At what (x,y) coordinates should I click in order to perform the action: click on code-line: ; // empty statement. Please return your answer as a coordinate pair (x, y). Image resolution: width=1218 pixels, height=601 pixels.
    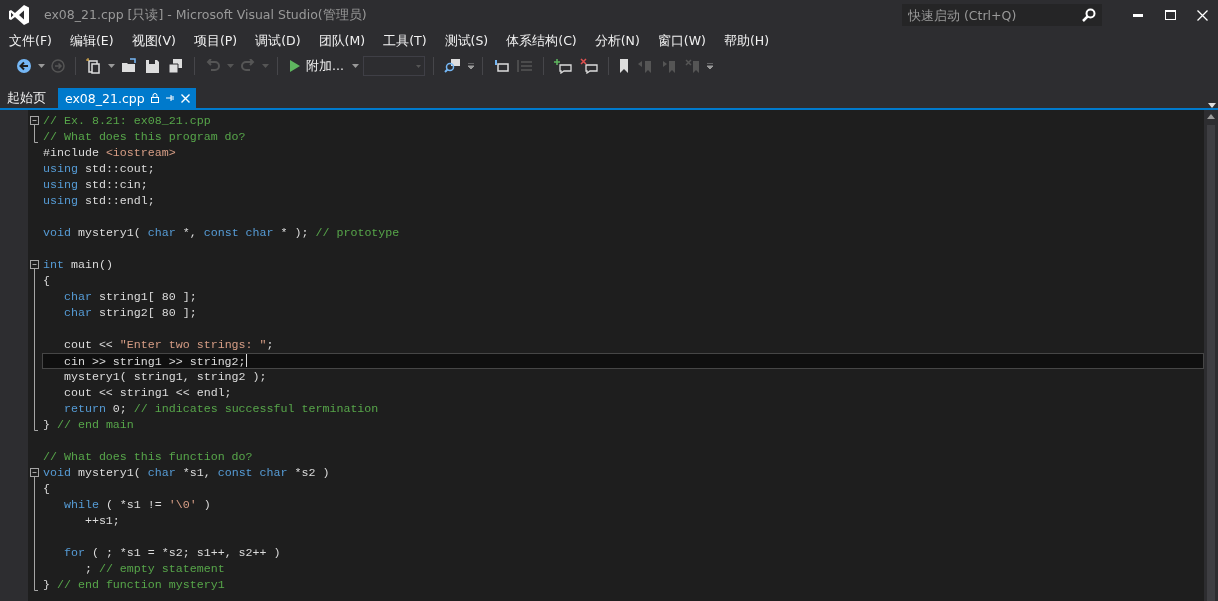
    Looking at the image, I should click on (154, 569).